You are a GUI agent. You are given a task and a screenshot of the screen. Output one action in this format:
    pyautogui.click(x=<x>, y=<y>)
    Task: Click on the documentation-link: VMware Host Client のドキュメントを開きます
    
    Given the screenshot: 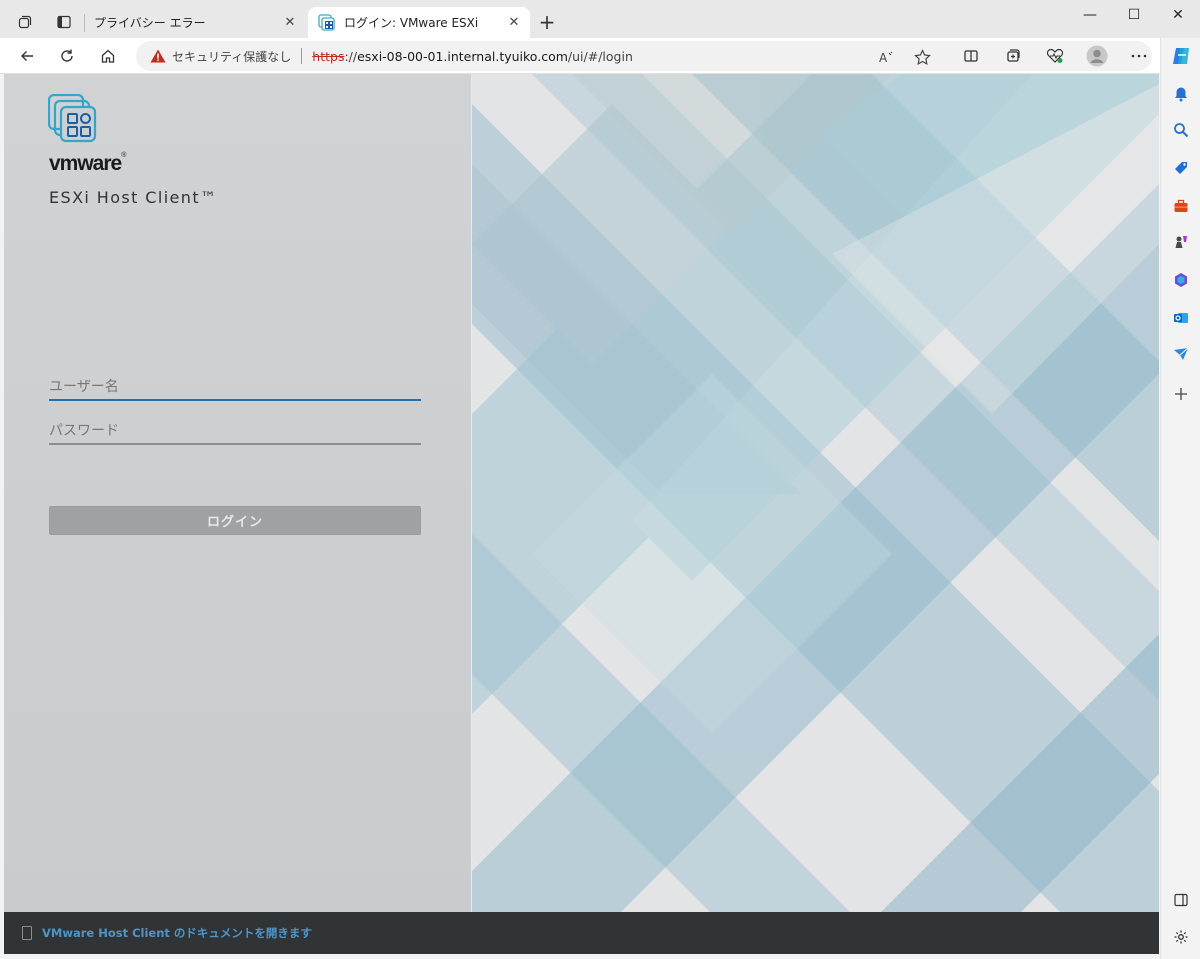 What is the action you would take?
    pyautogui.click(x=177, y=933)
    